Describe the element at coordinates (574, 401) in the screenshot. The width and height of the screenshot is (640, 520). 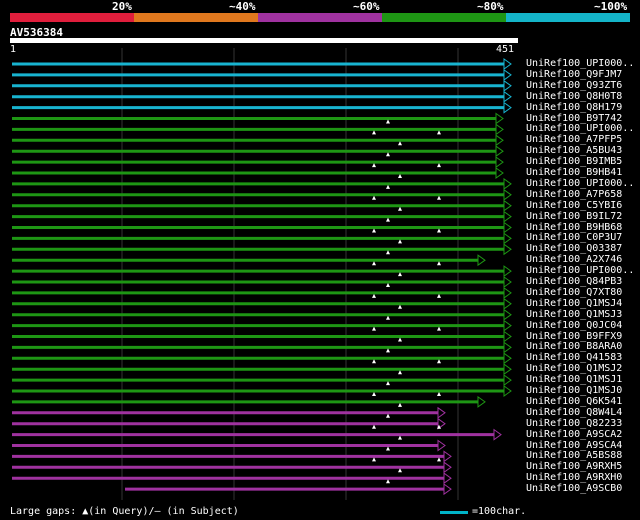
I see `hit-label: UniRef100_Q6K541` at that location.